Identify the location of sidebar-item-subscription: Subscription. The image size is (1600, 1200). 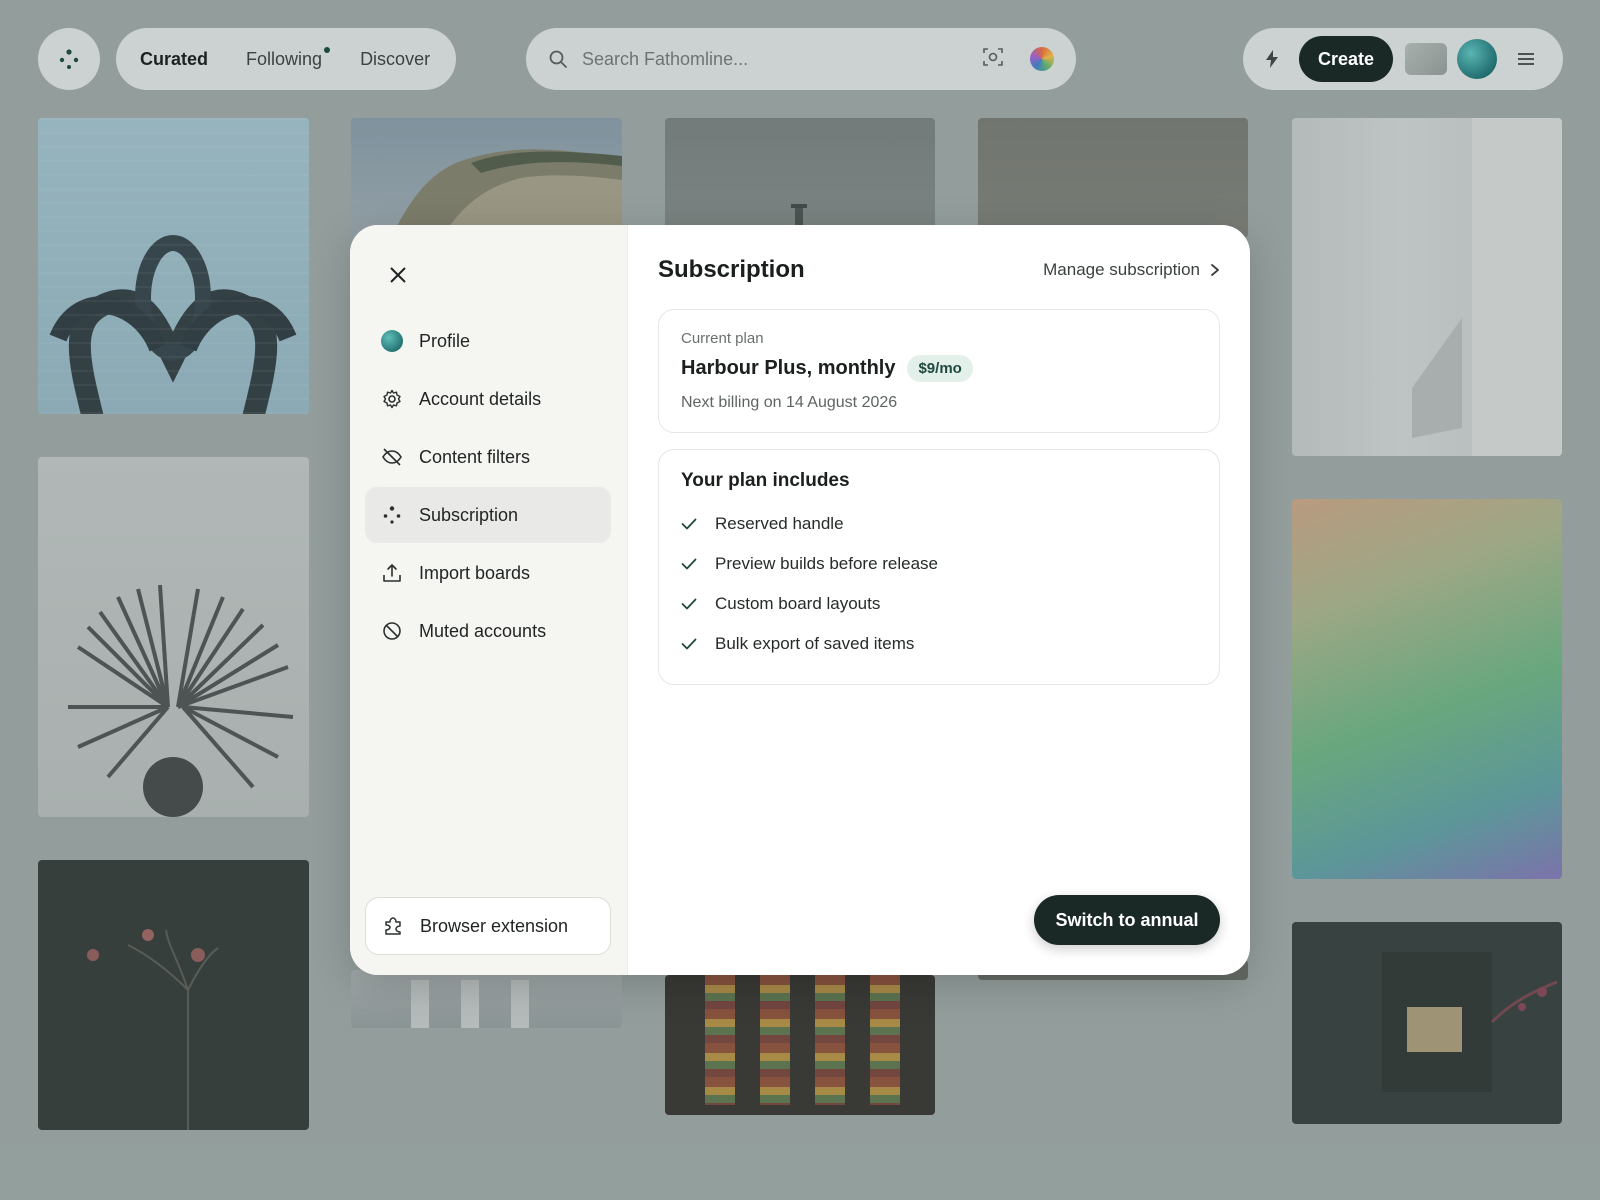
(488, 515).